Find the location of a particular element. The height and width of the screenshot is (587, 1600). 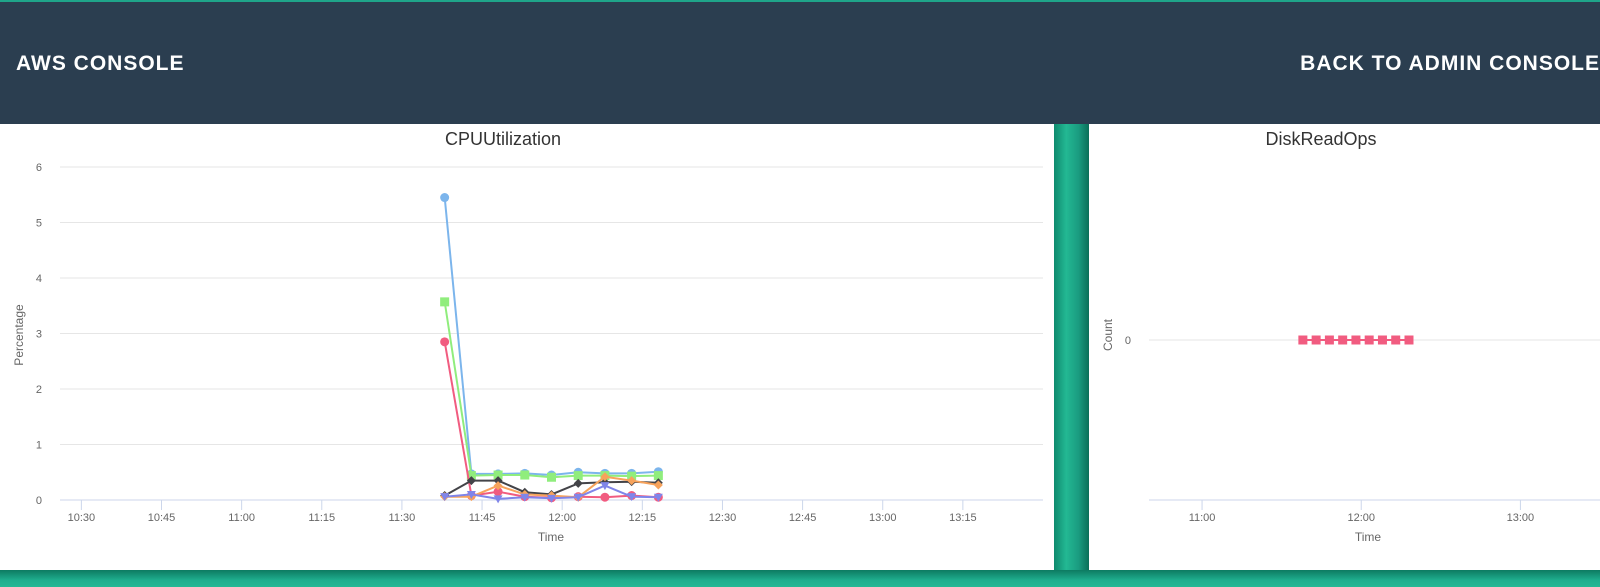

y-tick-label: 4 is located at coordinates (39, 279).